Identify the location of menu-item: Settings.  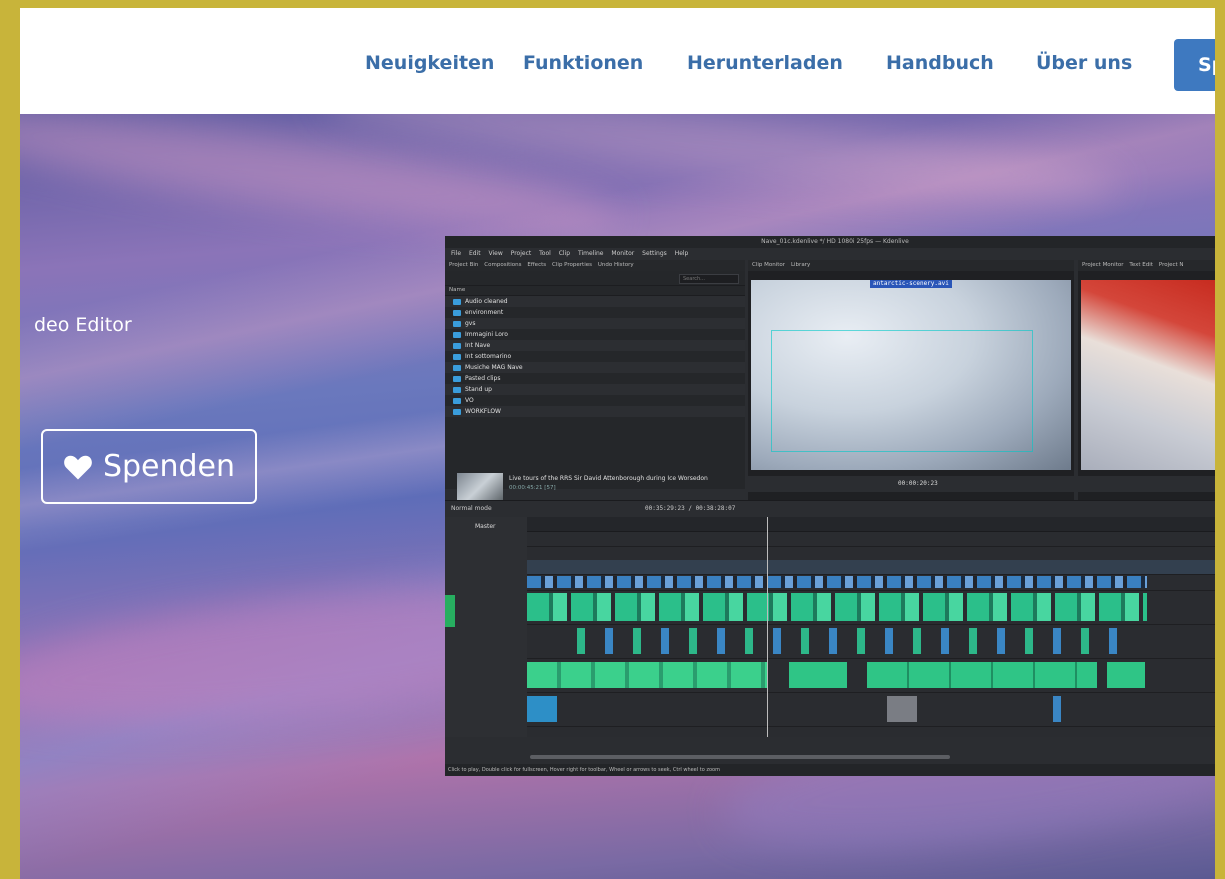
(654, 253).